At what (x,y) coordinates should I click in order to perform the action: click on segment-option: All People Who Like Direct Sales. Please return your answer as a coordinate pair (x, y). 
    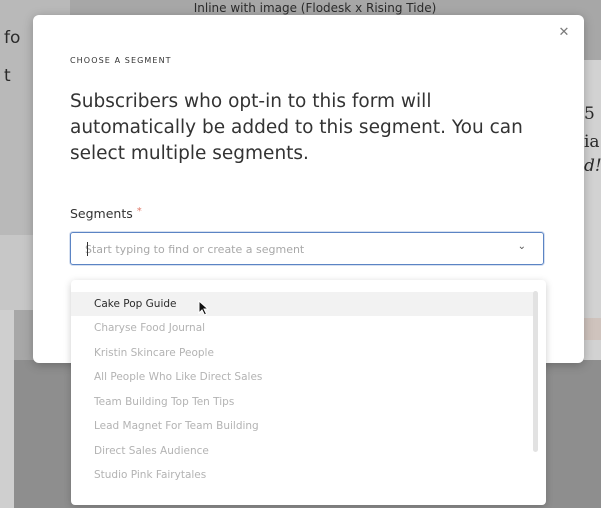
    Looking at the image, I should click on (303, 377).